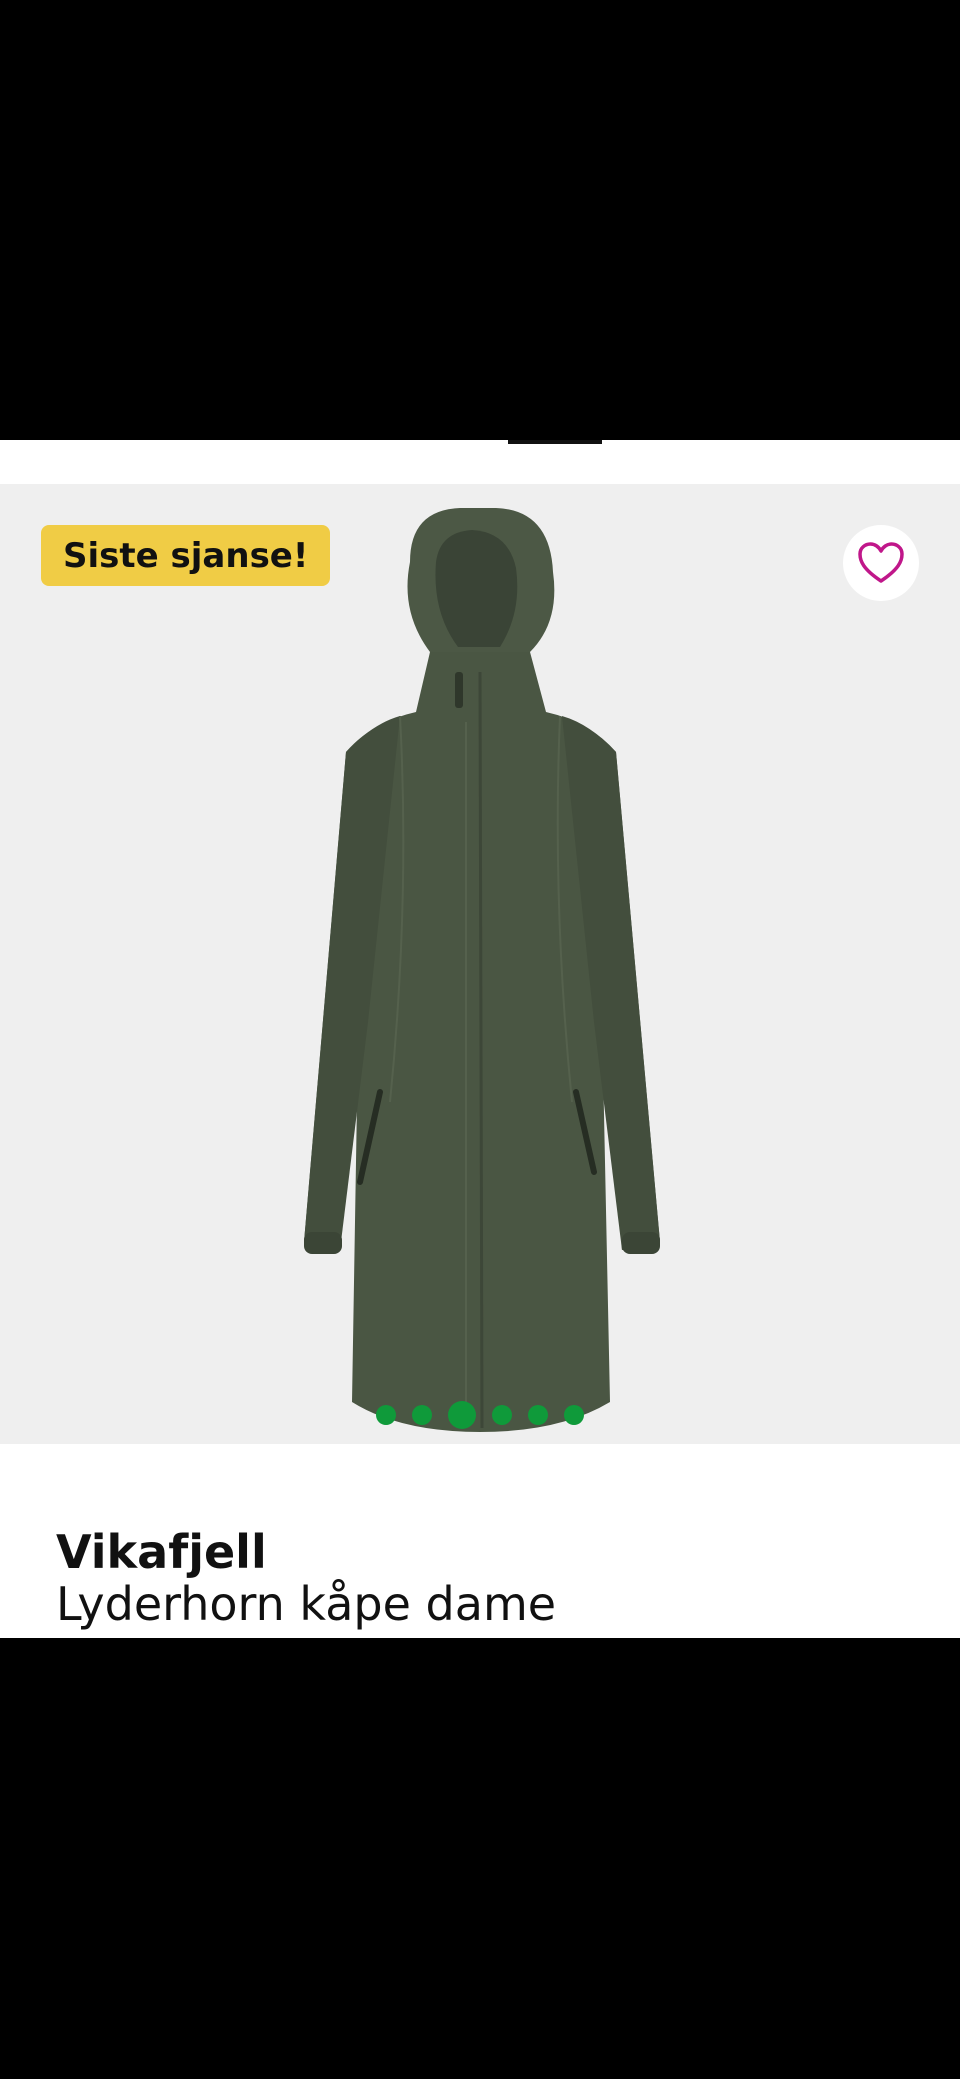 The width and height of the screenshot is (960, 2079). Describe the element at coordinates (555, 442) in the screenshot. I see `header-logo-fragment` at that location.